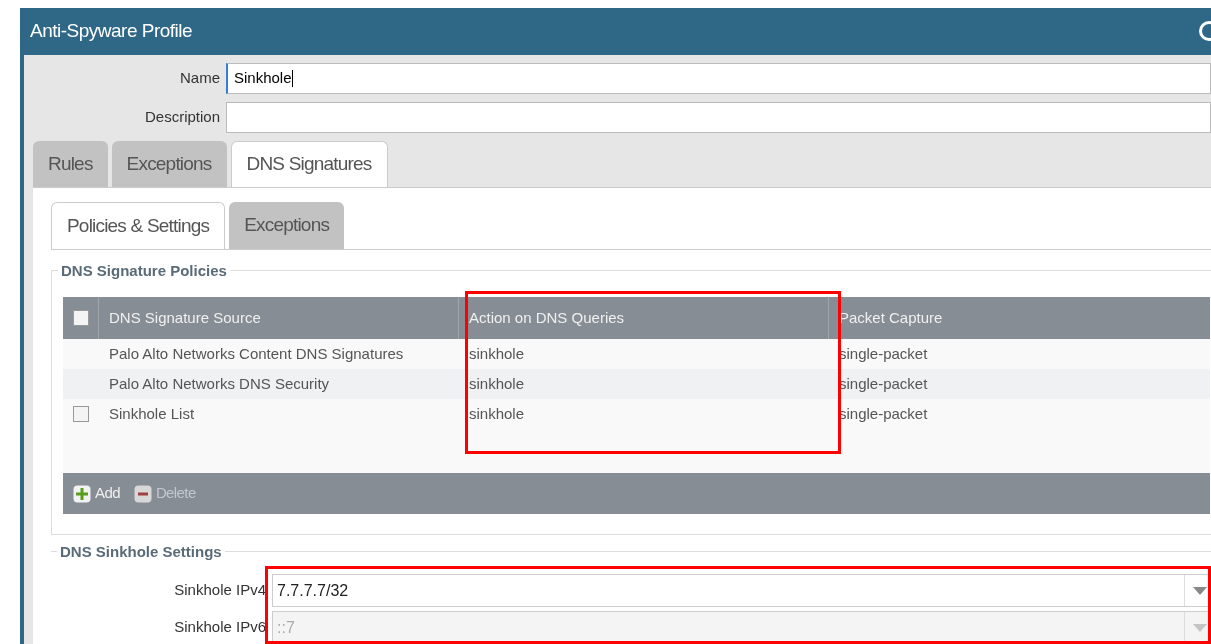 Image resolution: width=1211 pixels, height=644 pixels. Describe the element at coordinates (138, 225) in the screenshot. I see `tab: Policies & Settings` at that location.